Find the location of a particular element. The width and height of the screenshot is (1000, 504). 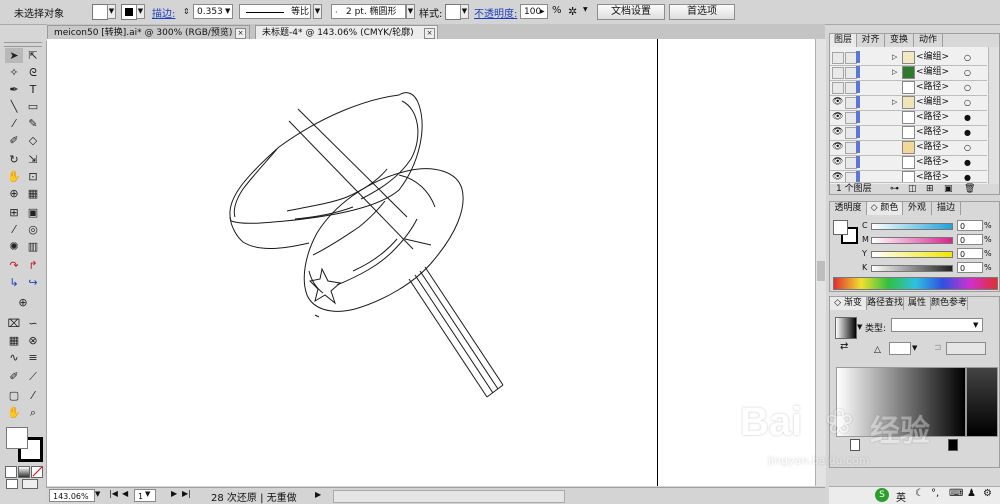

tab-stroke: 描边 is located at coordinates (946, 208).